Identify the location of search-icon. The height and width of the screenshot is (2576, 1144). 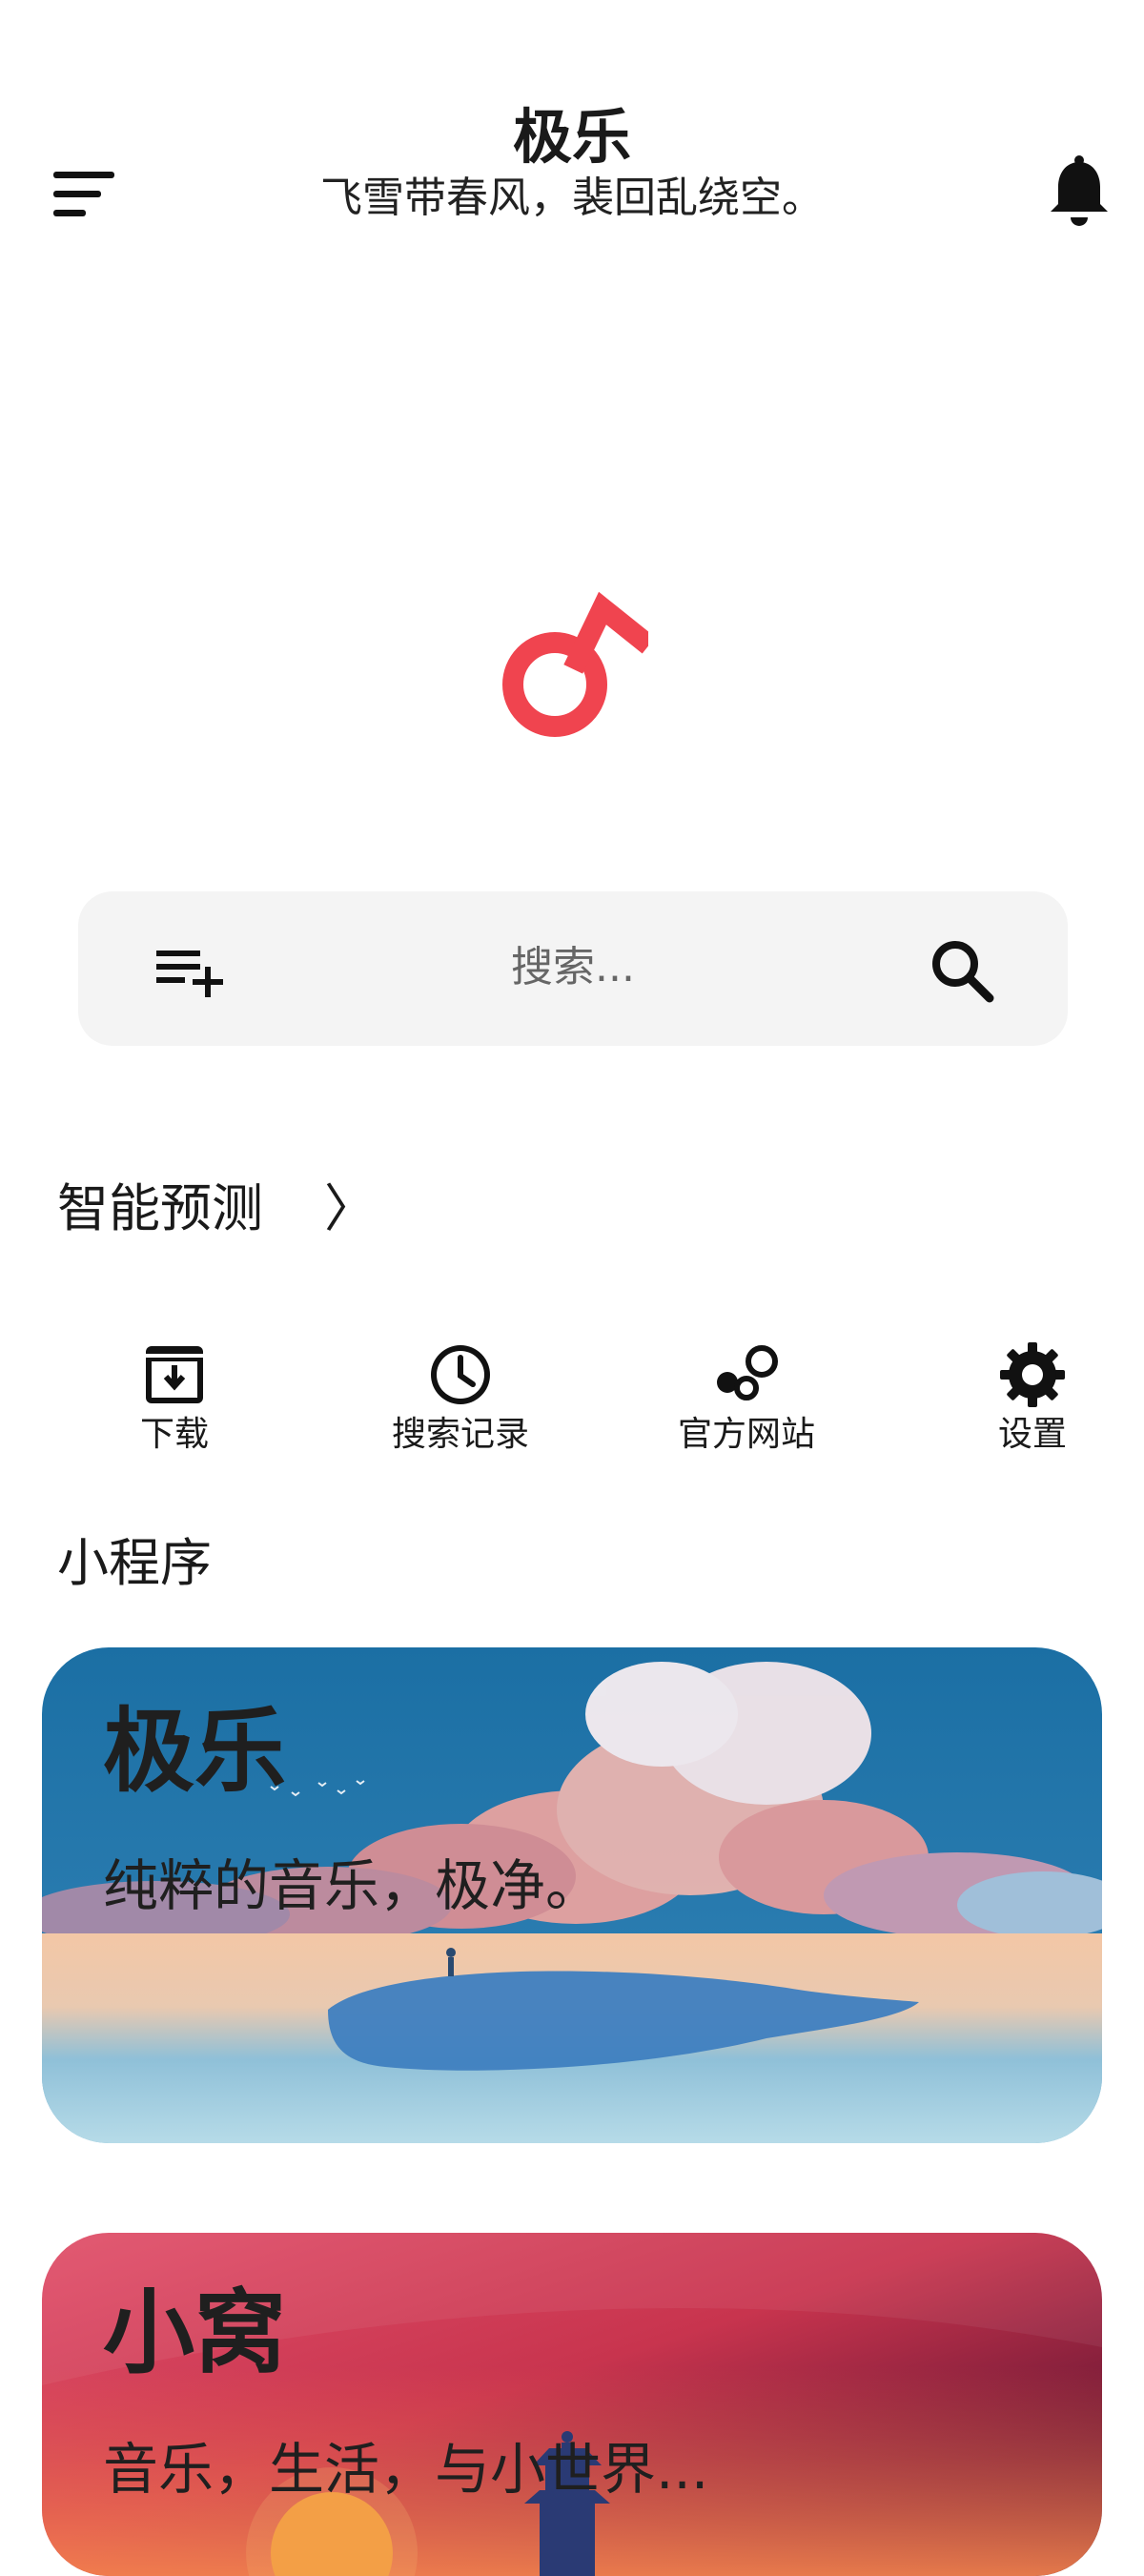
(963, 972).